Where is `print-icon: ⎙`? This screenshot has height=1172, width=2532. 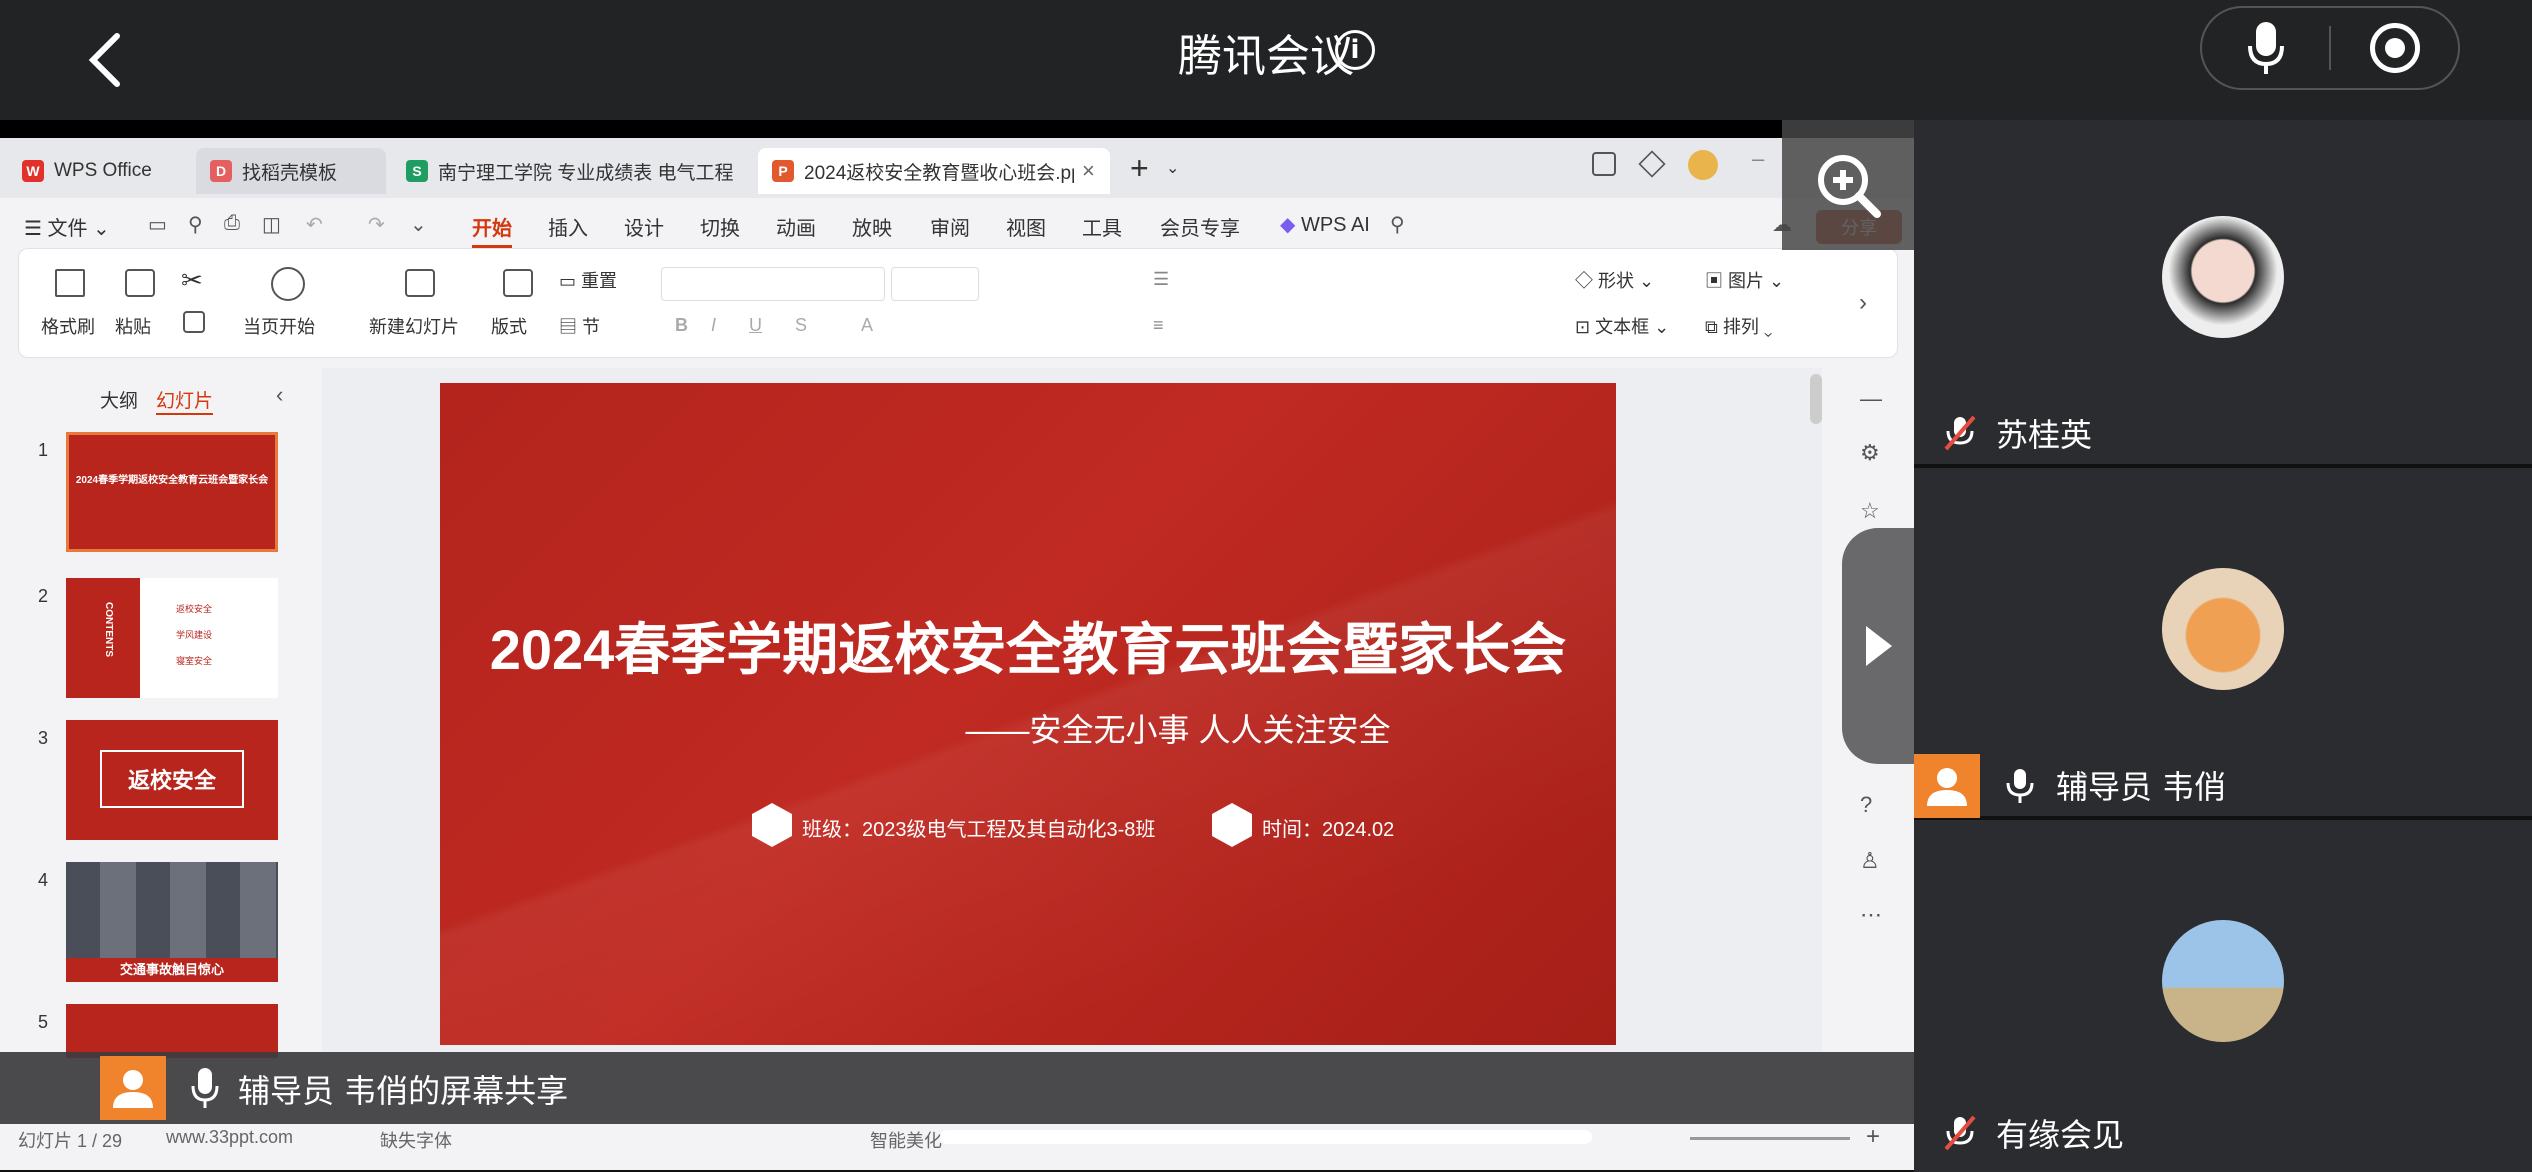 print-icon: ⎙ is located at coordinates (232, 223).